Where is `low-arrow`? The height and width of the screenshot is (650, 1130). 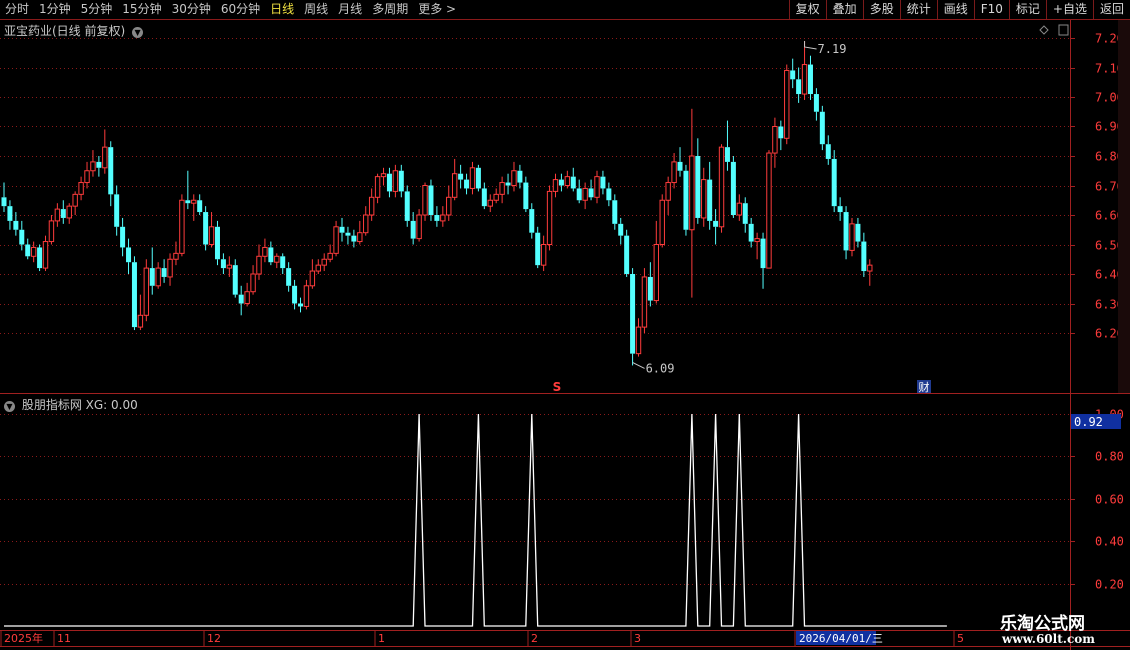 low-arrow is located at coordinates (638, 365).